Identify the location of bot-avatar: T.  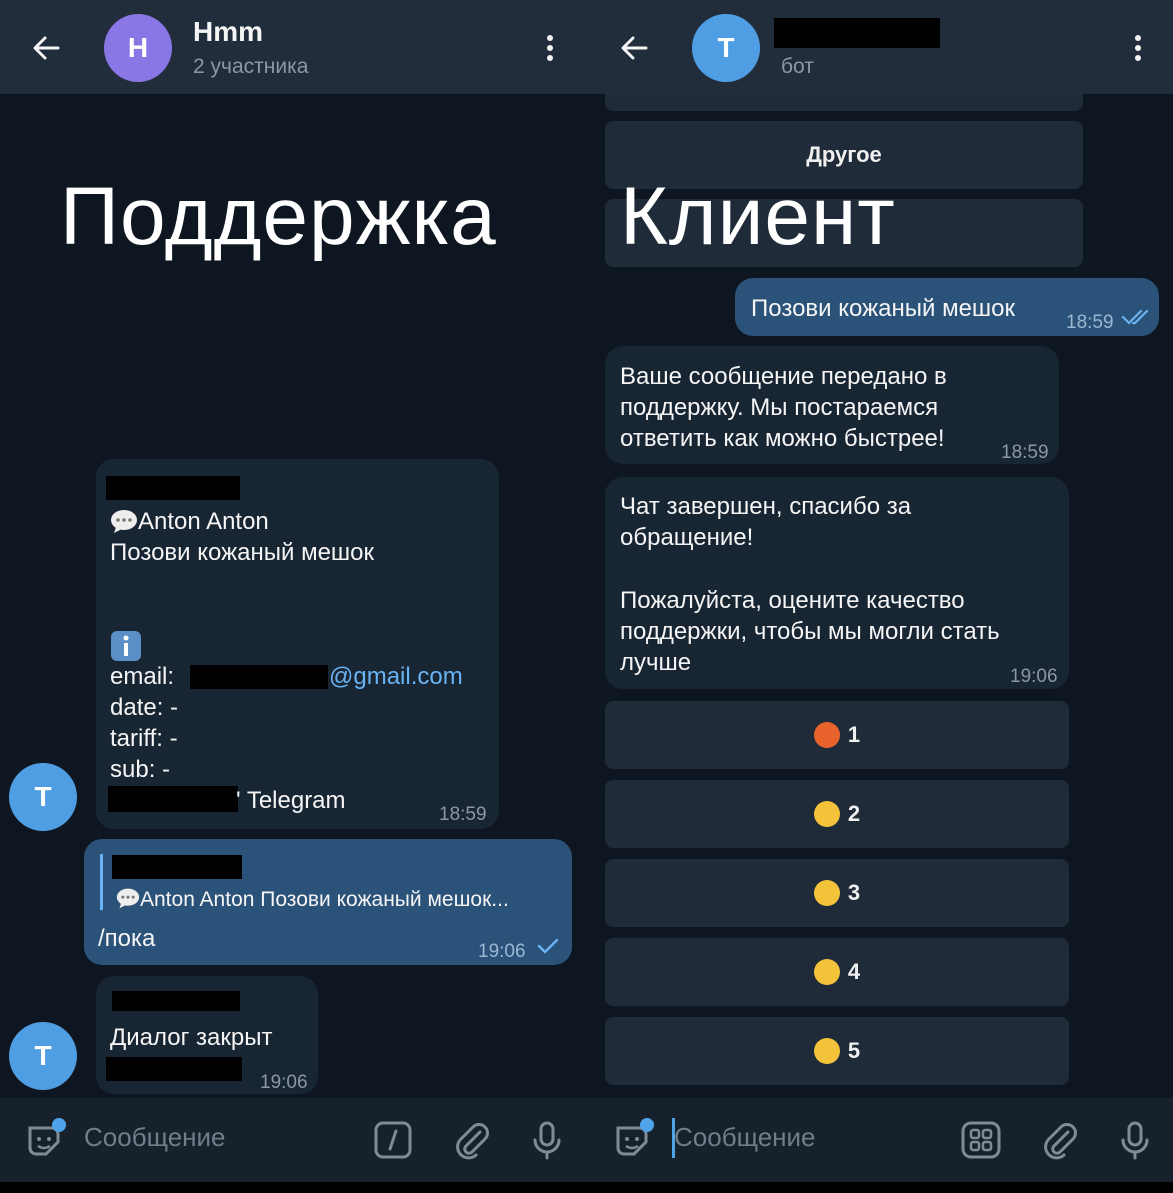
(726, 48).